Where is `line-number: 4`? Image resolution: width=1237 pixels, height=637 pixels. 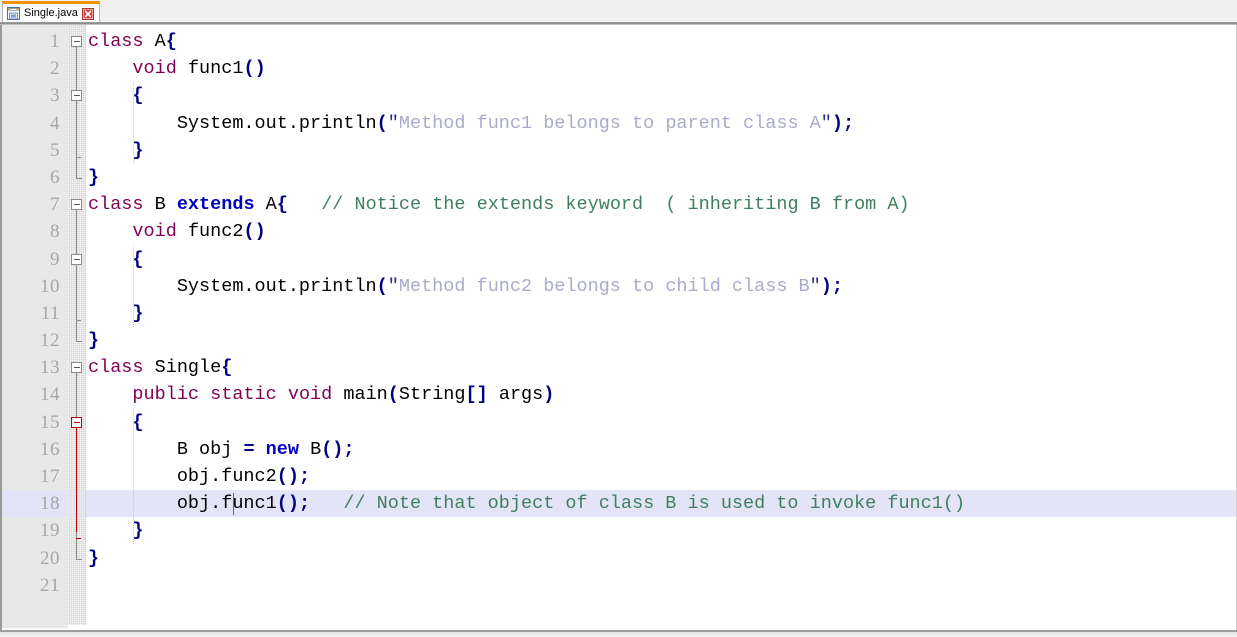 line-number: 4 is located at coordinates (55, 123).